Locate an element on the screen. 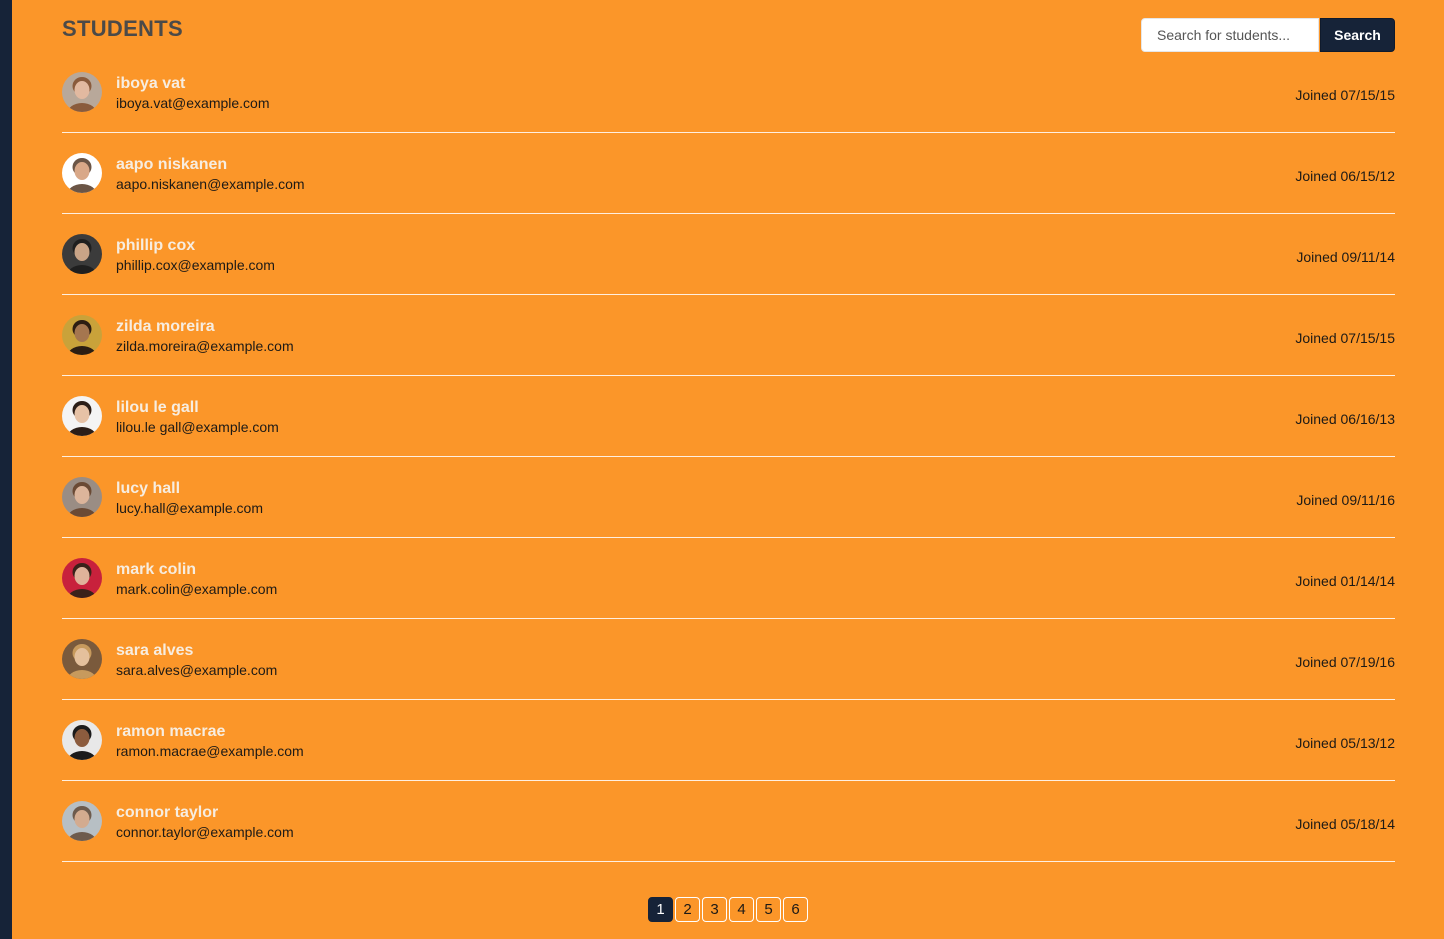  page-link-2: 2 is located at coordinates (687, 909).